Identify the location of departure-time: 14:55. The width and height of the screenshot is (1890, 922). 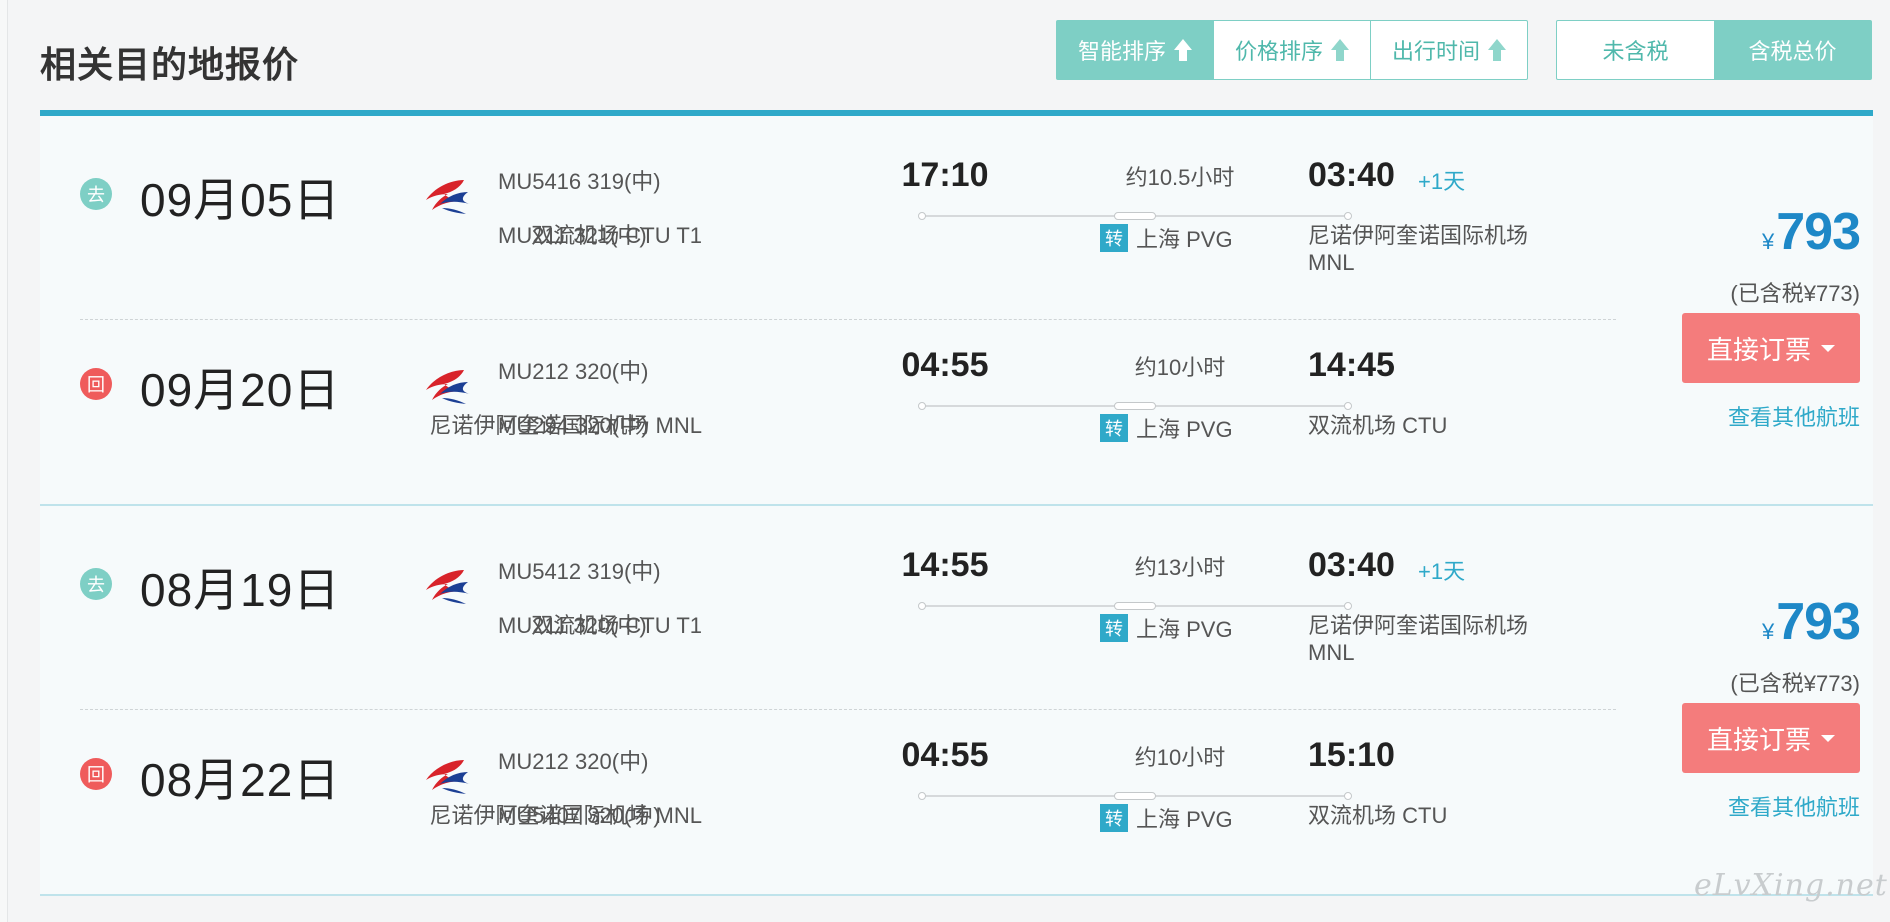
(945, 565).